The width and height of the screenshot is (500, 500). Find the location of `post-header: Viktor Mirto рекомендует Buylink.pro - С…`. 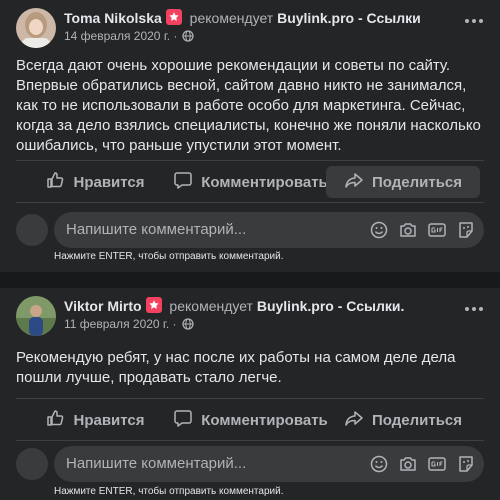

post-header: Viktor Mirto рекомендует Buylink.pro - С… is located at coordinates (234, 305).